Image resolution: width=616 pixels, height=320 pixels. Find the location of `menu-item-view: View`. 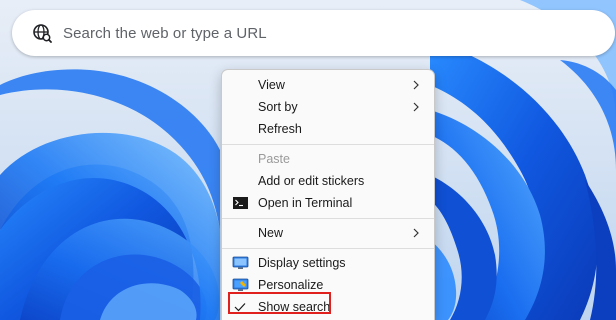

menu-item-view: View is located at coordinates (328, 85).